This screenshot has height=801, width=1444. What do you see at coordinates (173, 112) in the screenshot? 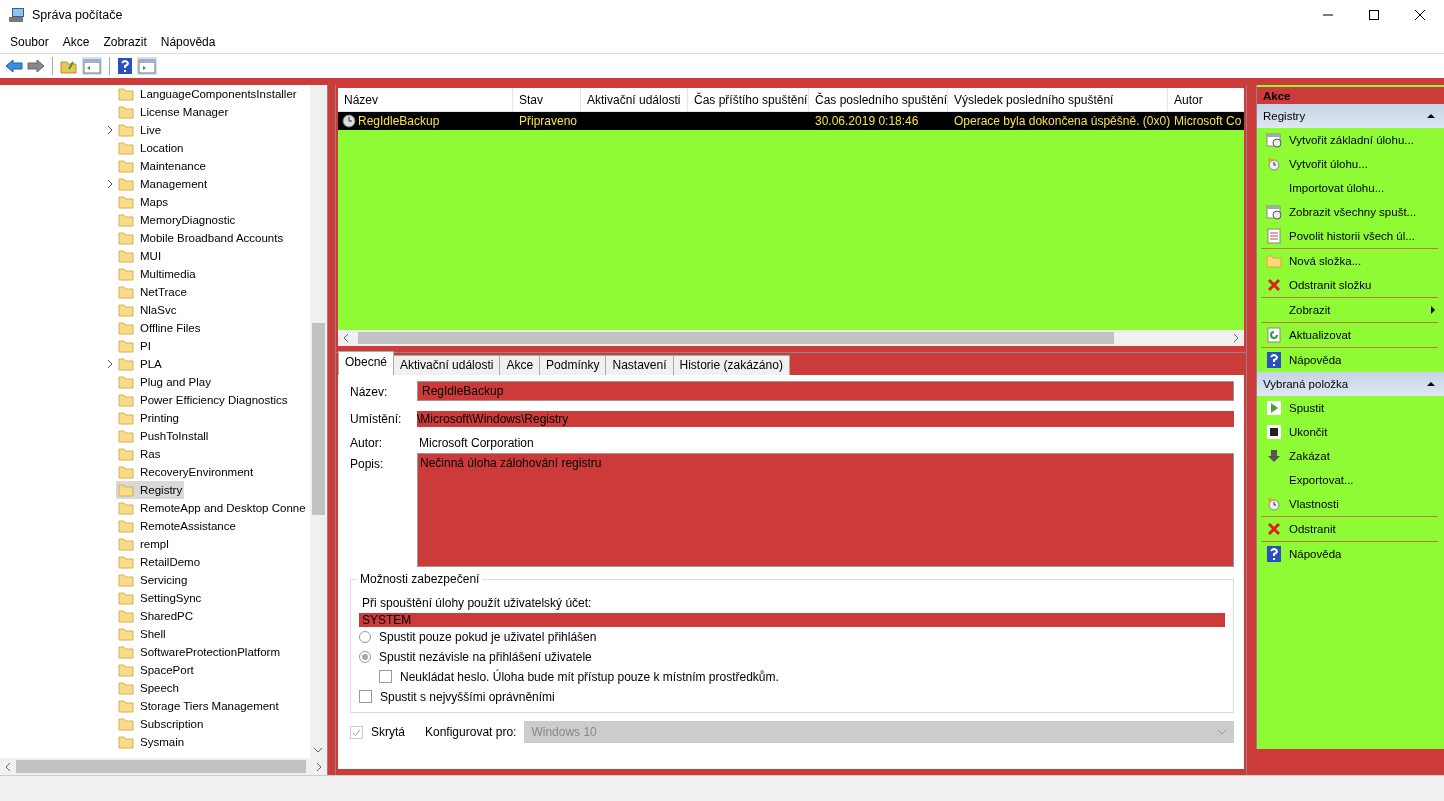
I see `tree-item: License Manager` at bounding box center [173, 112].